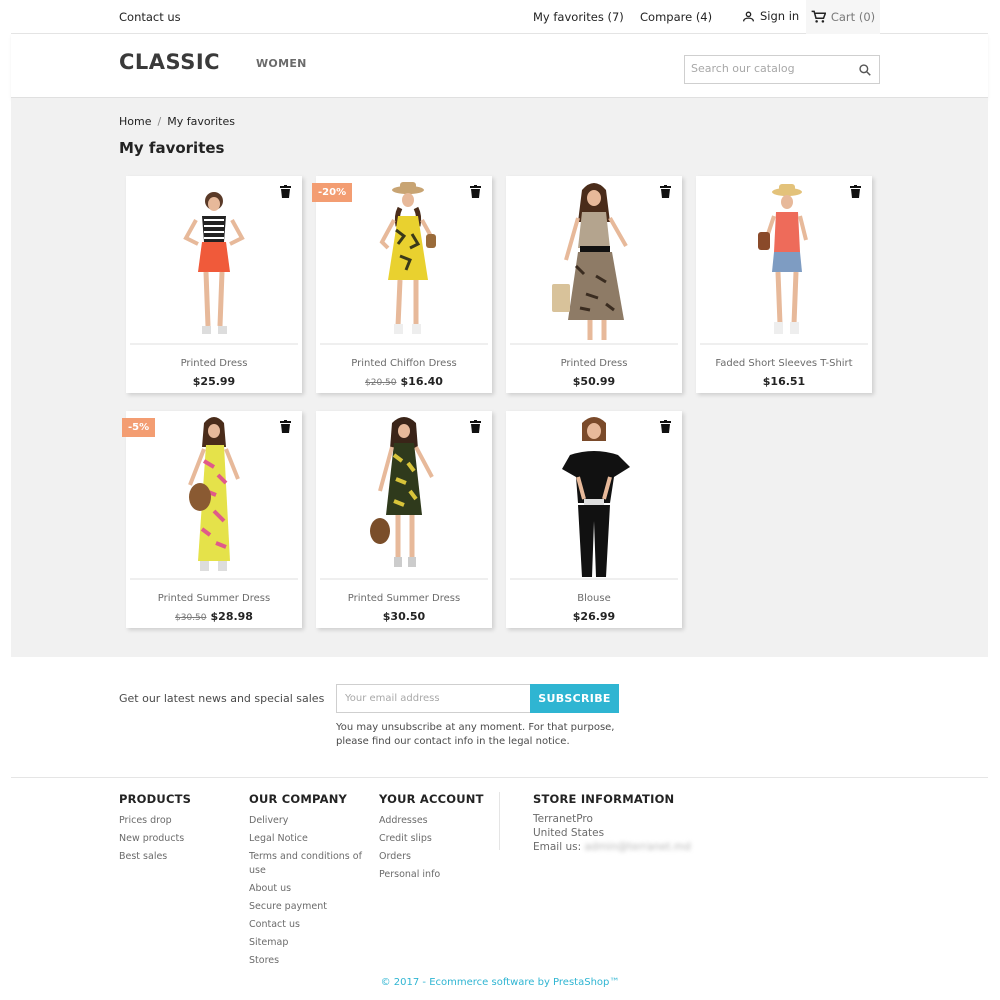 Image resolution: width=1000 pixels, height=1000 pixels. Describe the element at coordinates (332, 192) in the screenshot. I see `discount-badge: -20%` at that location.